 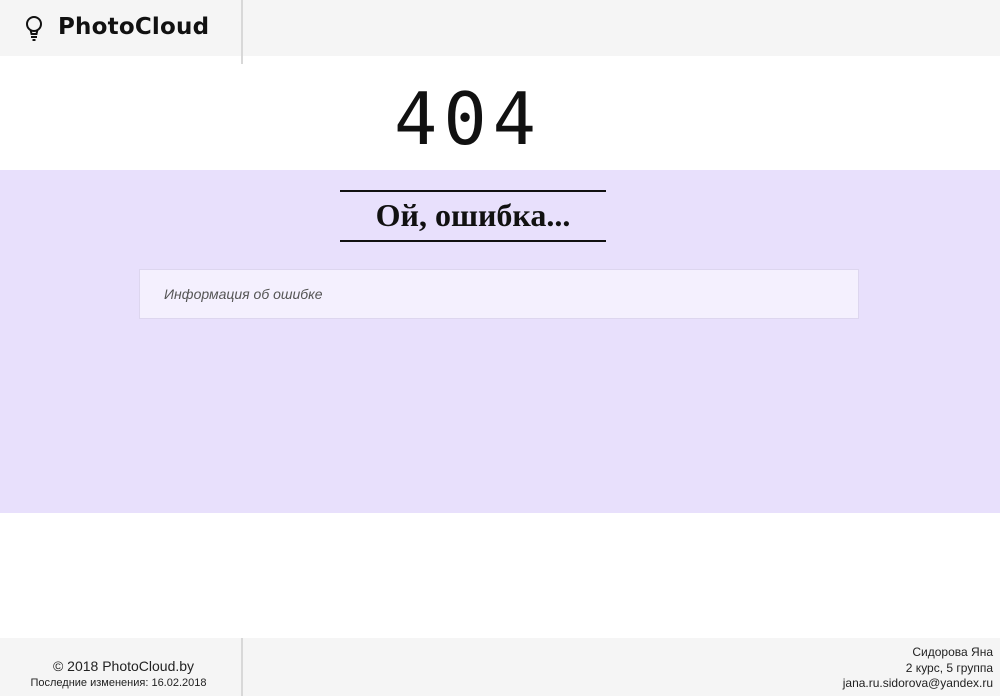 I want to click on author-email-link: jana.ru.sidorova@yandex.ru, so click(x=918, y=684).